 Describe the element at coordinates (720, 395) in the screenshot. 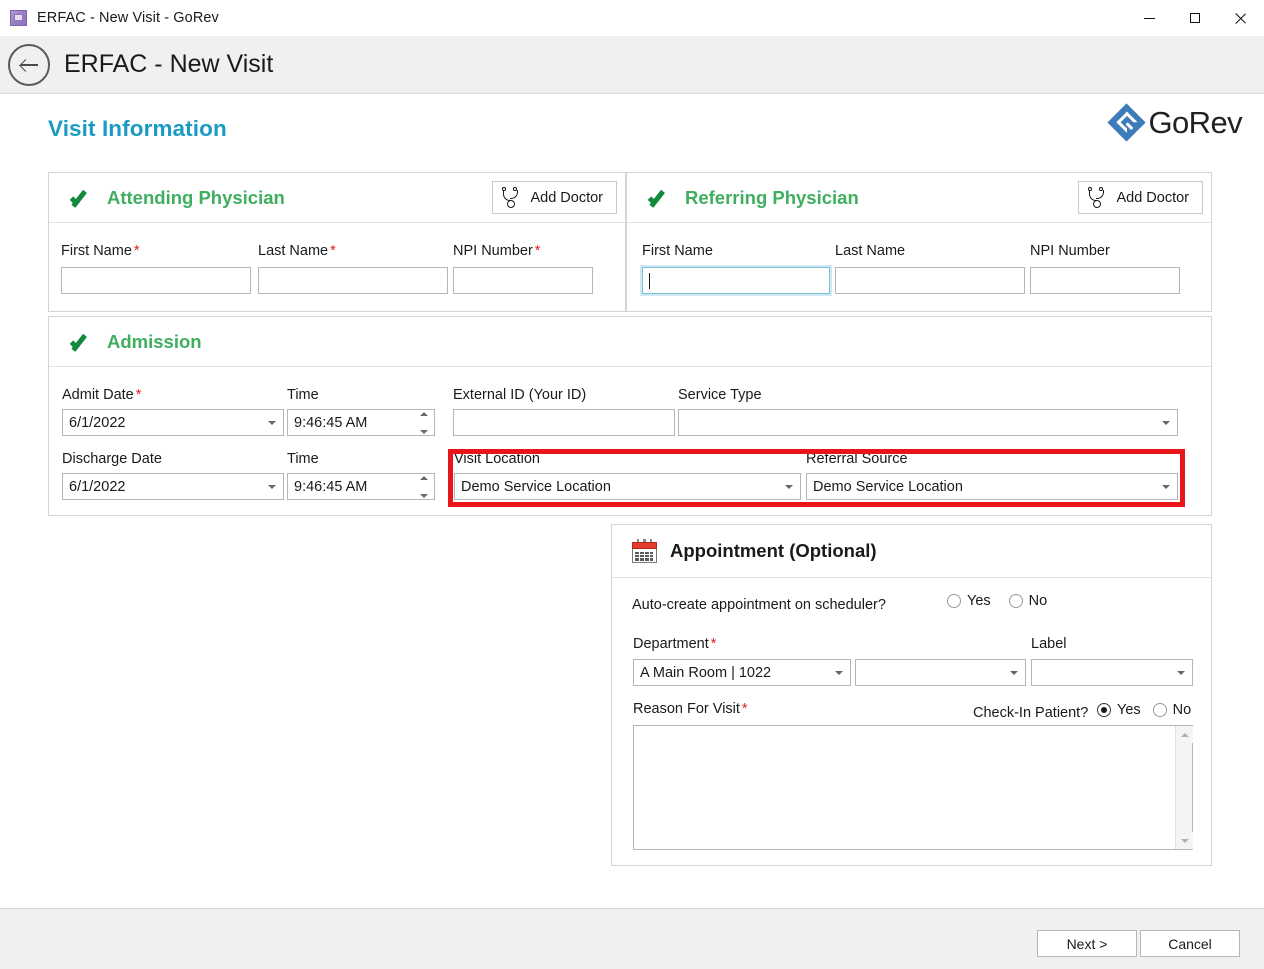

I see `service-type-label: Service Type` at that location.